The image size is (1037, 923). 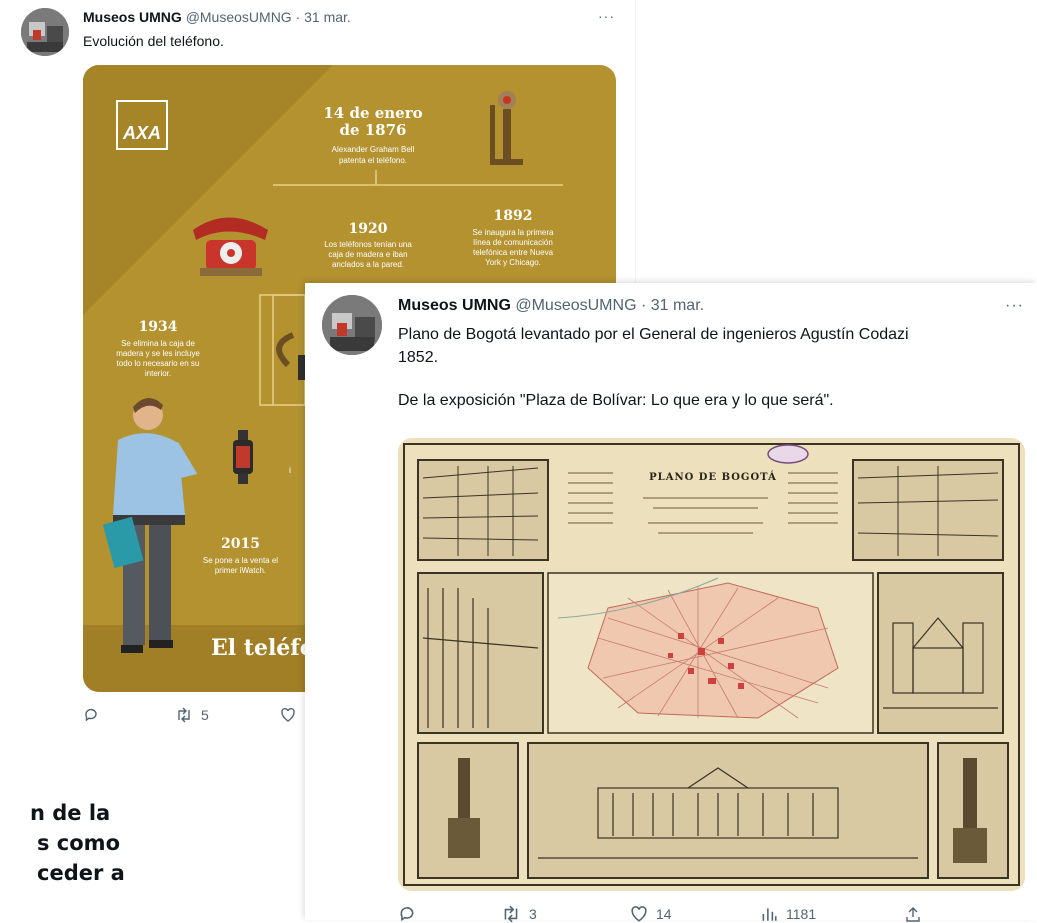 I want to click on background-article-text: n de la s como ceder a, so click(x=100, y=843).